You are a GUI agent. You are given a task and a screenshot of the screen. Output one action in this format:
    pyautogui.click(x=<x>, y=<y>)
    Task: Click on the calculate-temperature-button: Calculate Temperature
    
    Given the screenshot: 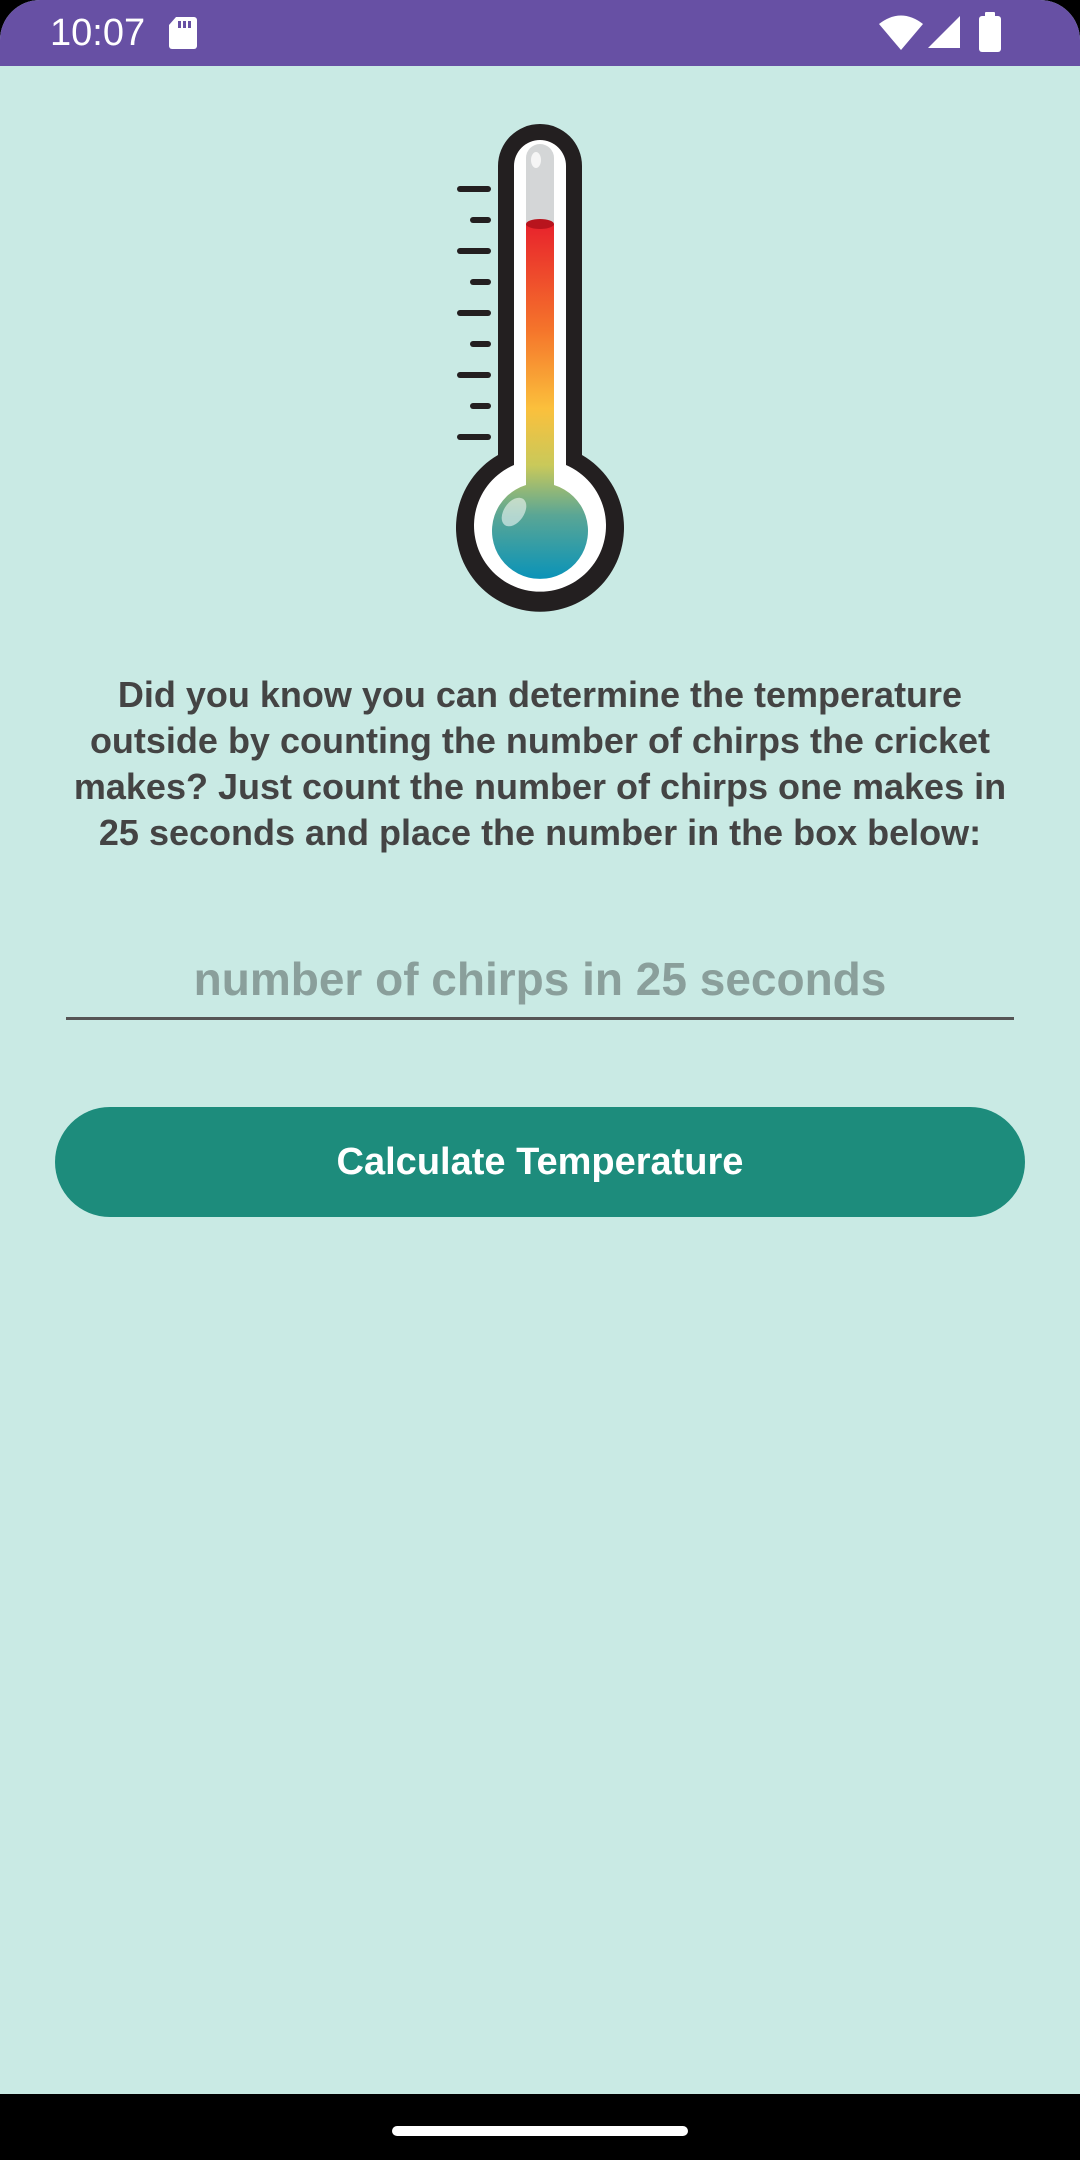 What is the action you would take?
    pyautogui.click(x=540, y=1162)
    